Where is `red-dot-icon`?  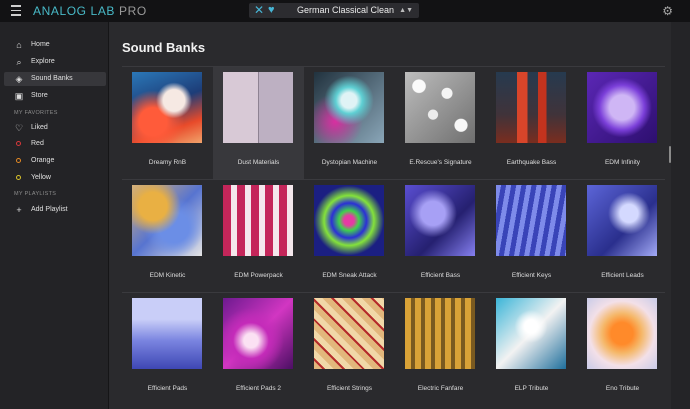
red-dot-icon is located at coordinates (18, 143).